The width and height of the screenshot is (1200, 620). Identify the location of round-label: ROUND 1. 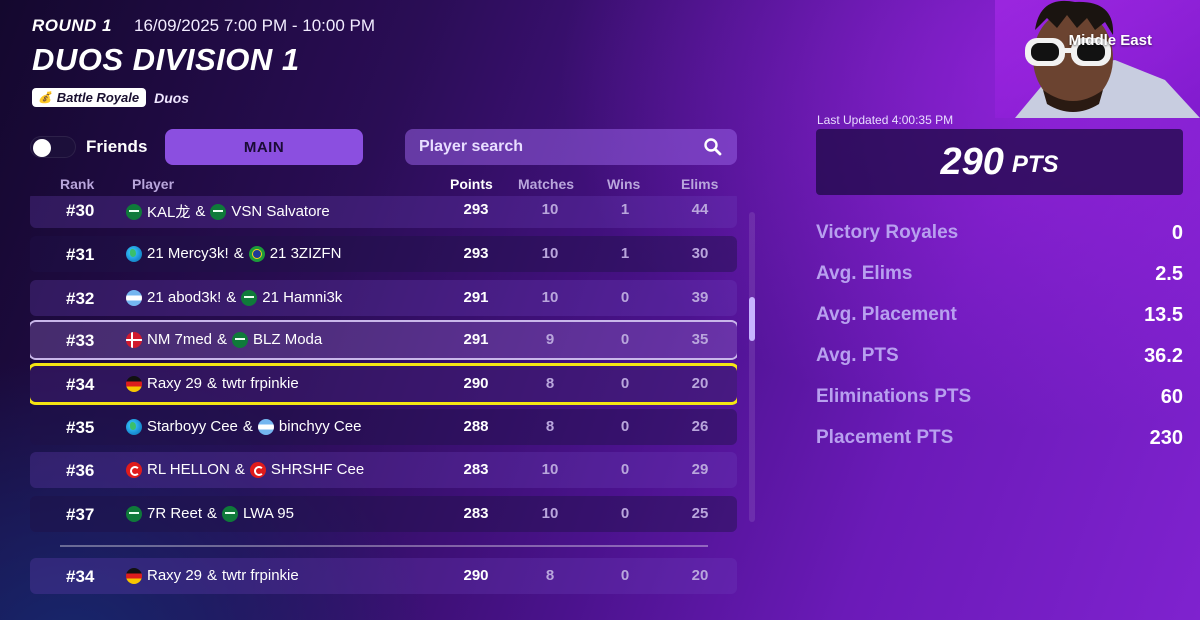
(72, 25).